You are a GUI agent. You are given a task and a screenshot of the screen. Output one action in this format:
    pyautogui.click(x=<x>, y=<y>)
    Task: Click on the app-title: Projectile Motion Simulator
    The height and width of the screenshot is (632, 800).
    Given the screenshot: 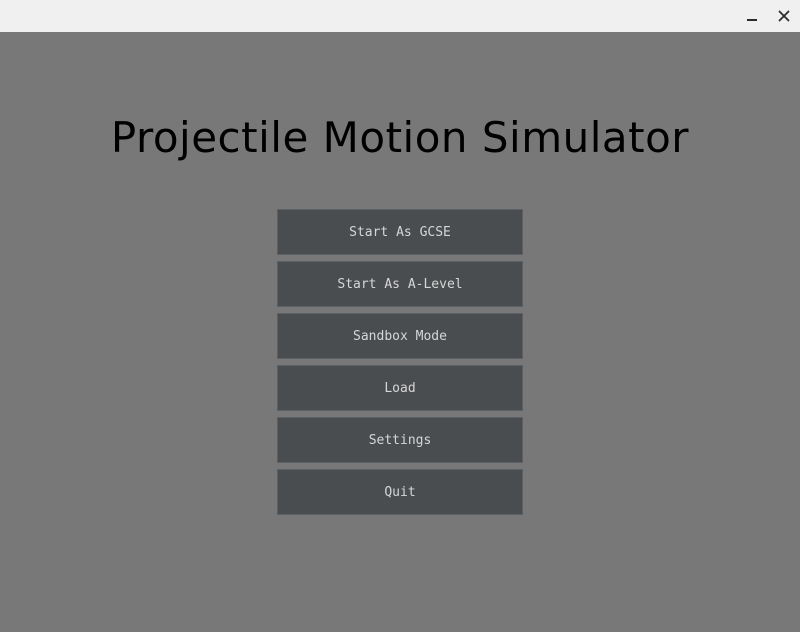 What is the action you would take?
    pyautogui.click(x=400, y=137)
    